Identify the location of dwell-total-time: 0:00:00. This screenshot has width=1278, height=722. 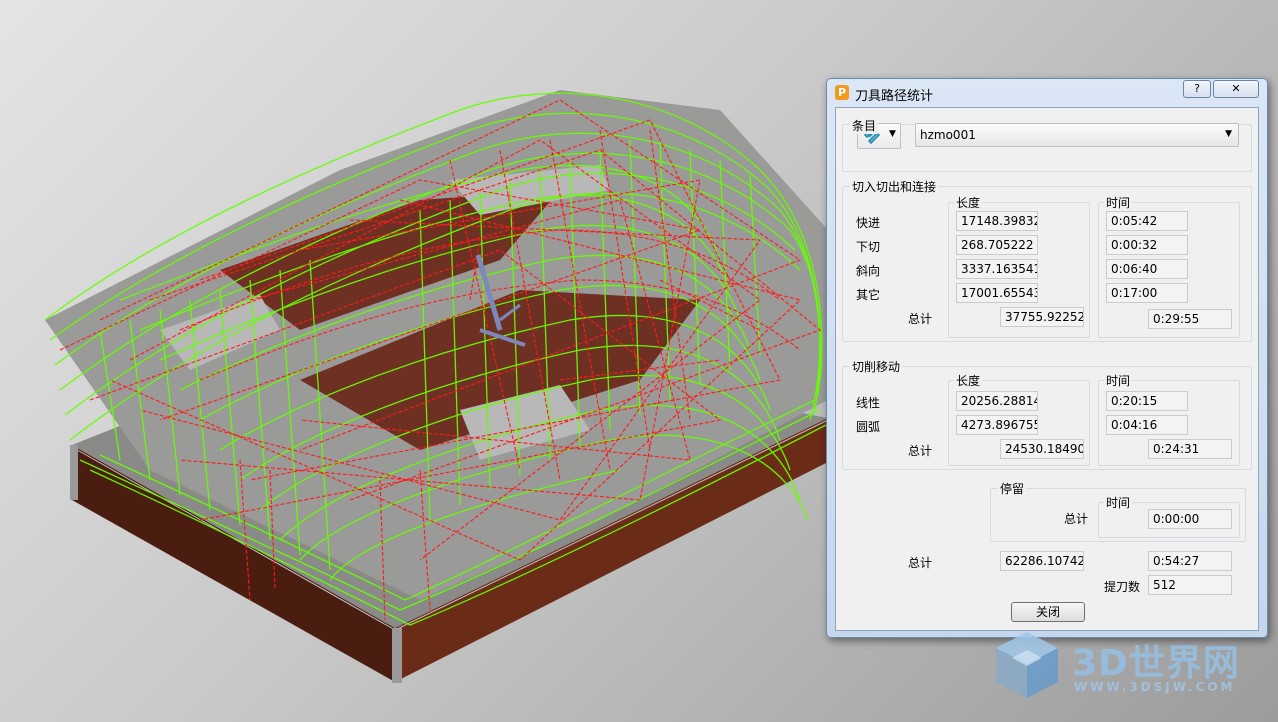
(1190, 519).